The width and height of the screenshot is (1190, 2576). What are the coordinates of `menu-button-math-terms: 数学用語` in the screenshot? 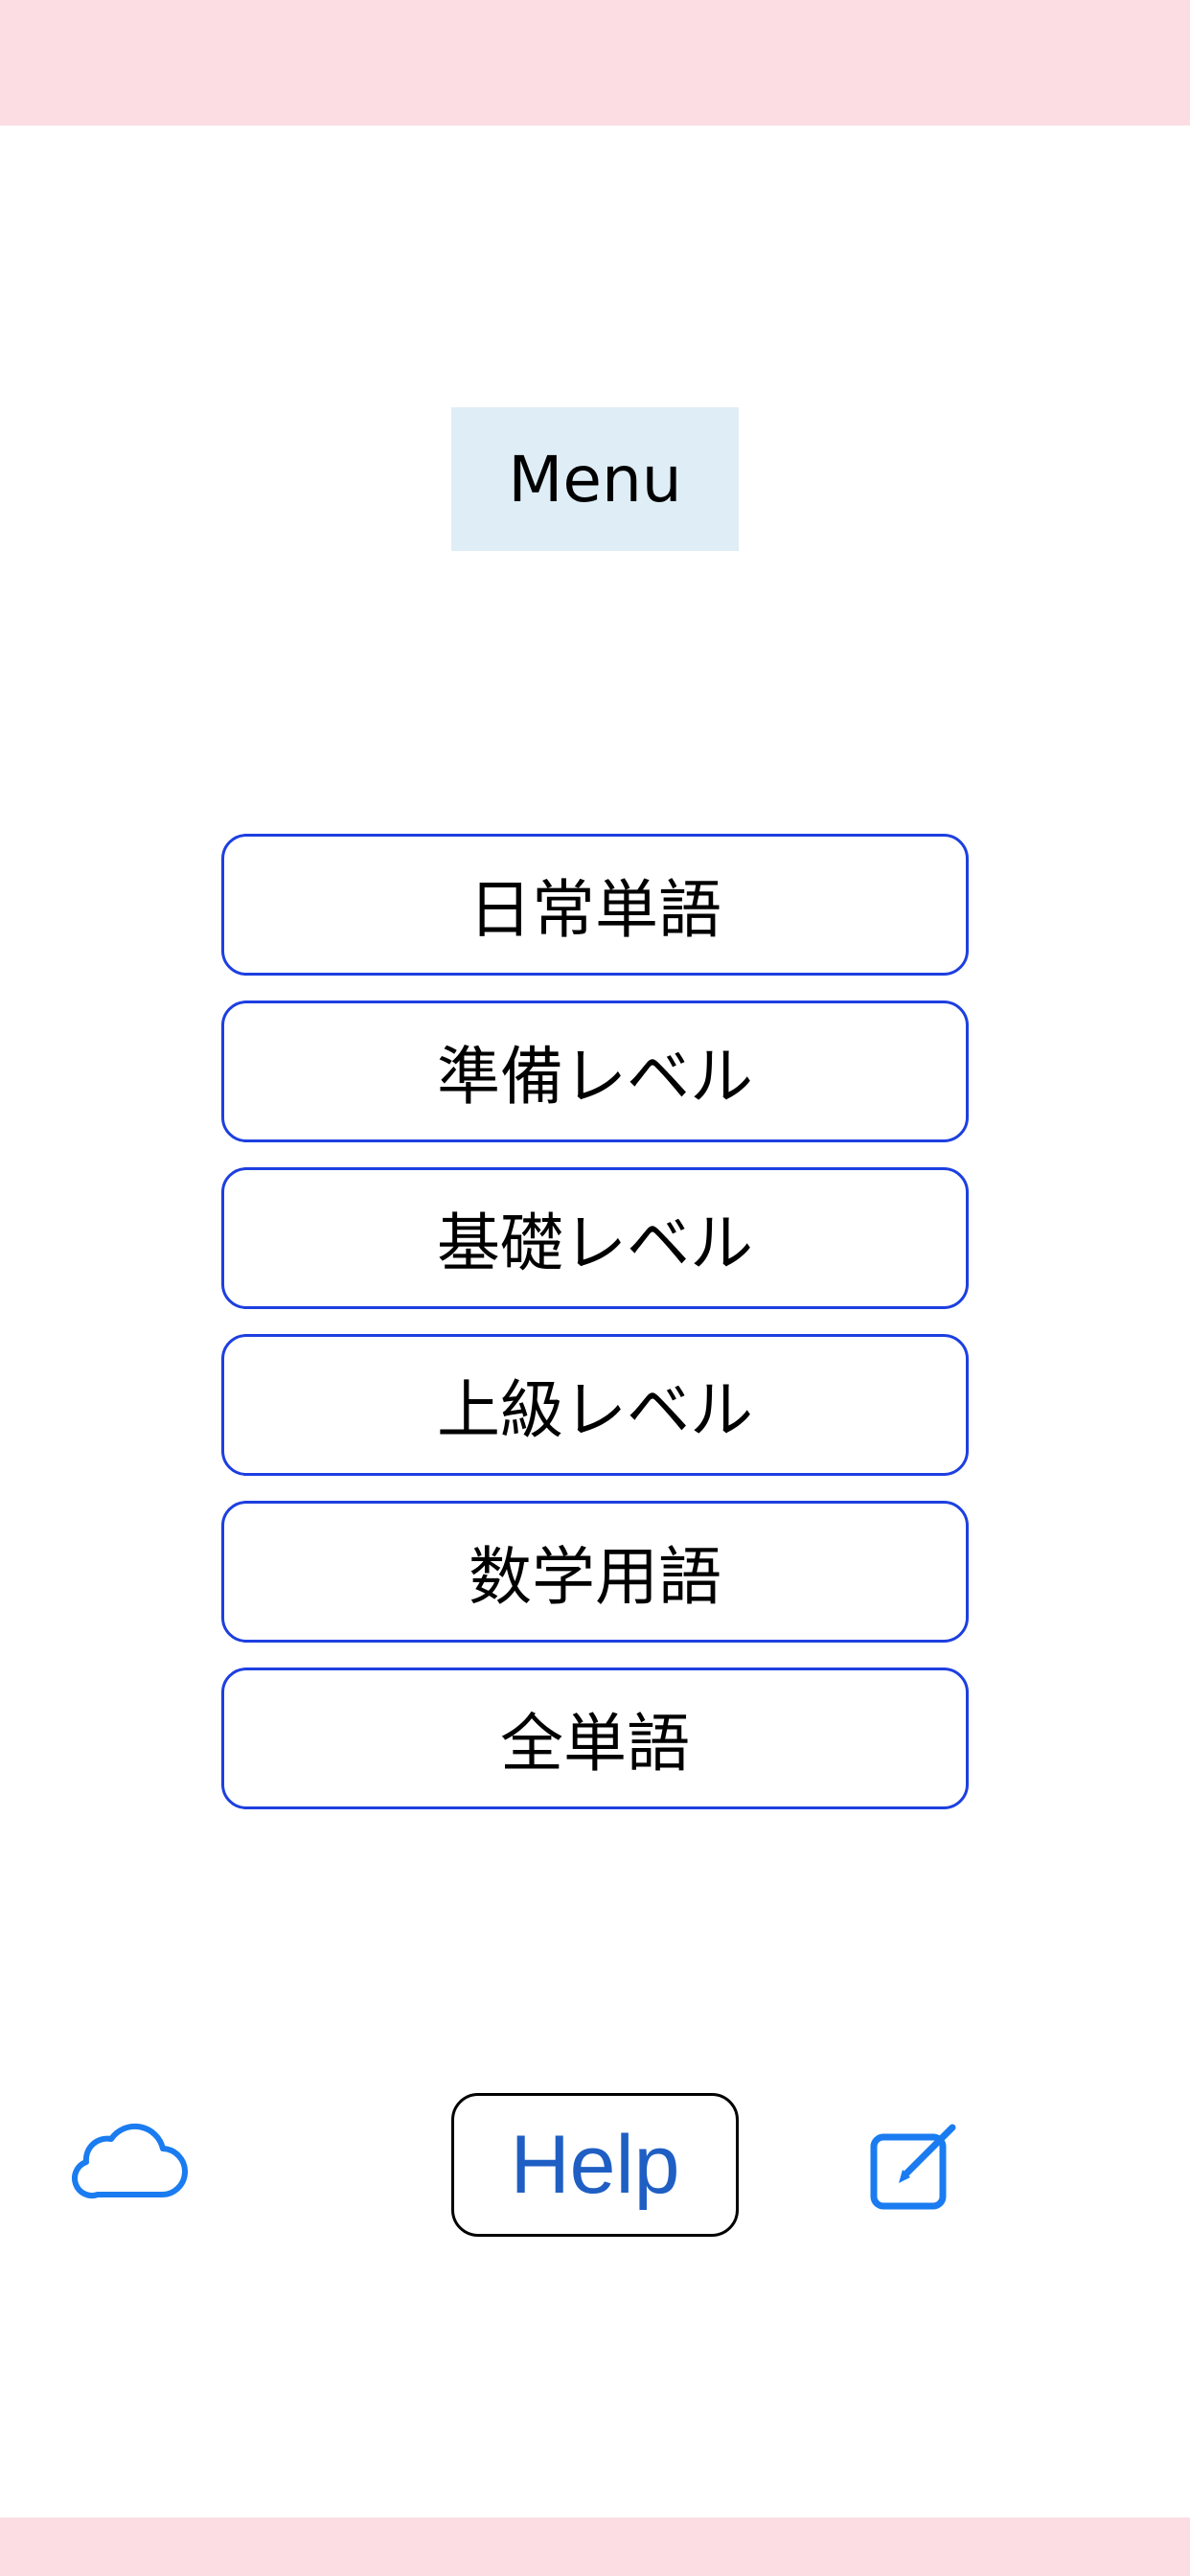 It's located at (595, 1572).